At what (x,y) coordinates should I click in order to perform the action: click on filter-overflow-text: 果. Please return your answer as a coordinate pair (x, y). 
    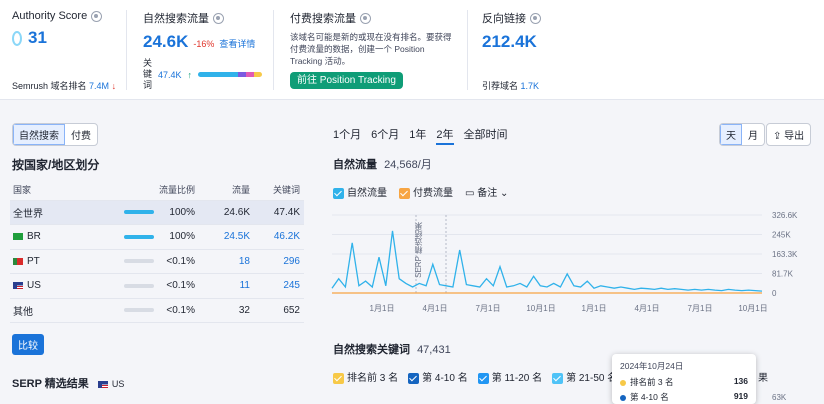
    Looking at the image, I should click on (763, 378).